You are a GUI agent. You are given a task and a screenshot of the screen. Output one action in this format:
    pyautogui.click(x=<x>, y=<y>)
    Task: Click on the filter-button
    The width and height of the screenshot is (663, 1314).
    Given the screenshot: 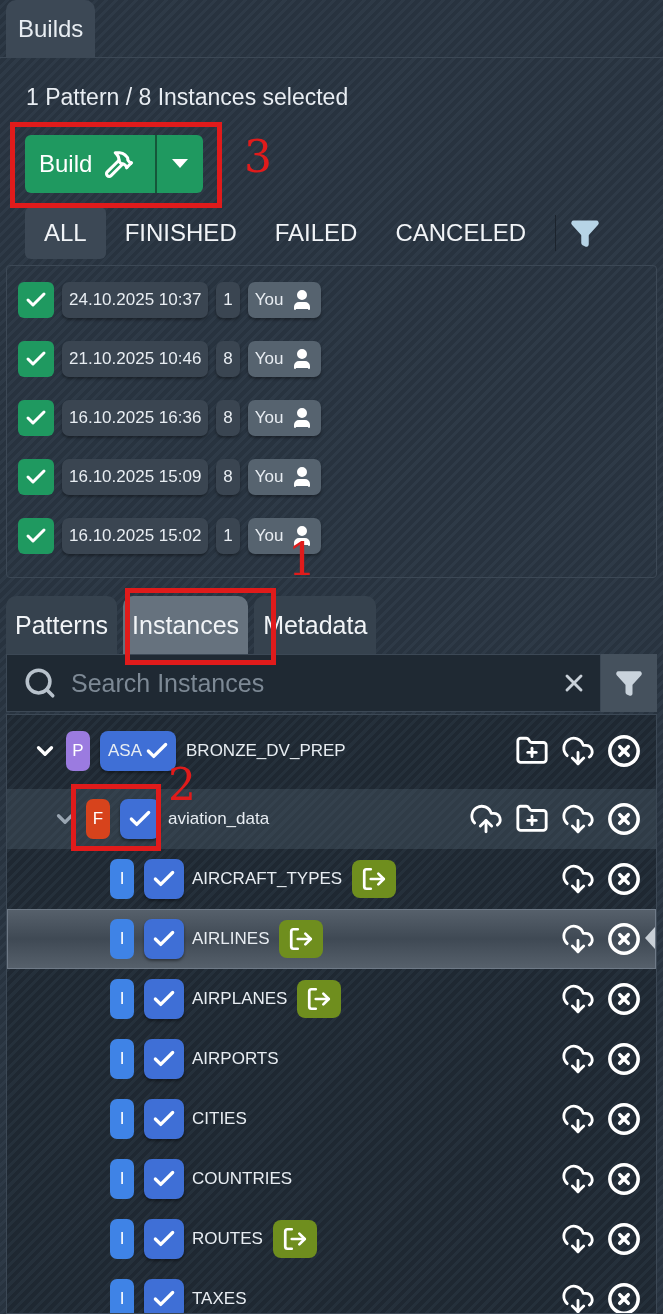 What is the action you would take?
    pyautogui.click(x=629, y=683)
    